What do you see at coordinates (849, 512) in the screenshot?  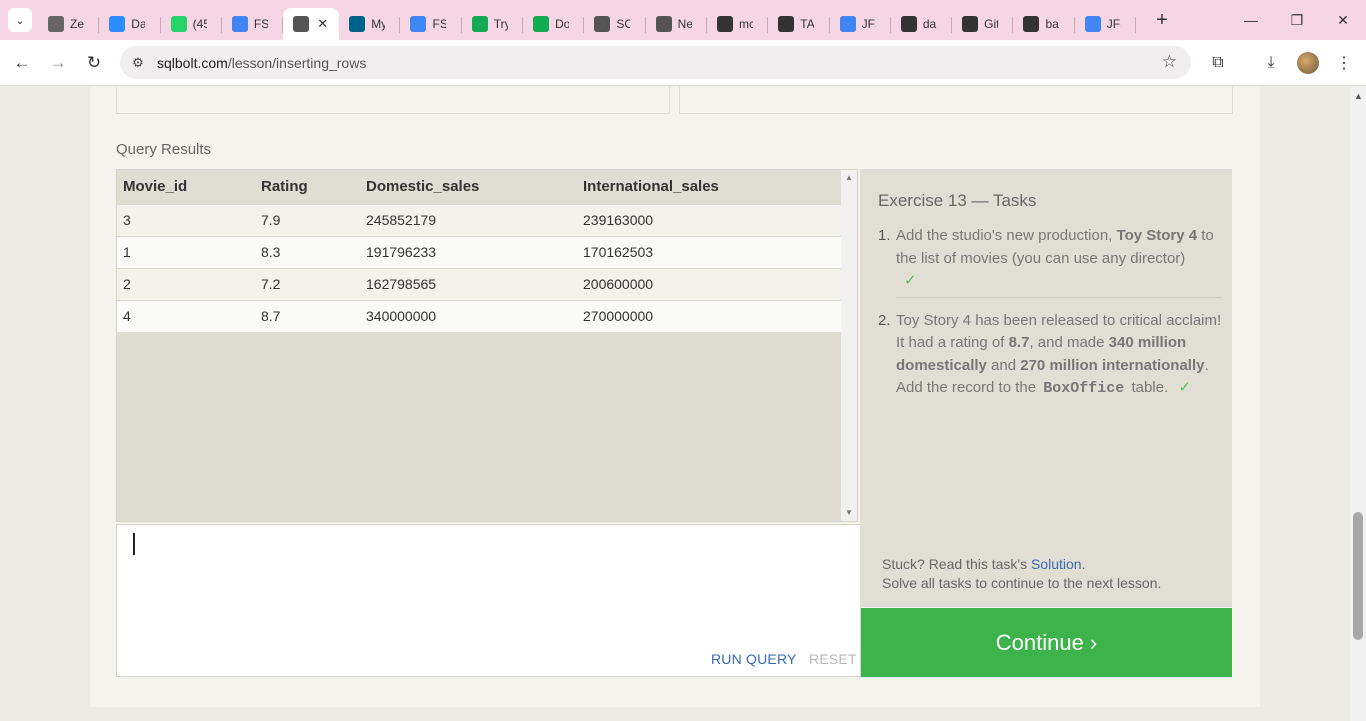 I see `scroll-down-arrow-icon: ▼` at bounding box center [849, 512].